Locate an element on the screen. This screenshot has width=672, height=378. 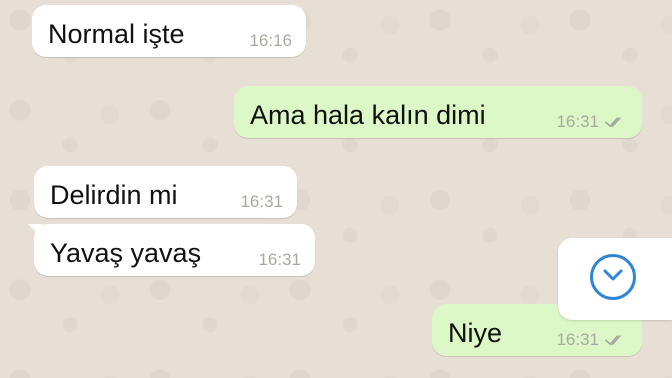
message-bubble-incoming: Yavaş yavaş 16:31 is located at coordinates (174, 250).